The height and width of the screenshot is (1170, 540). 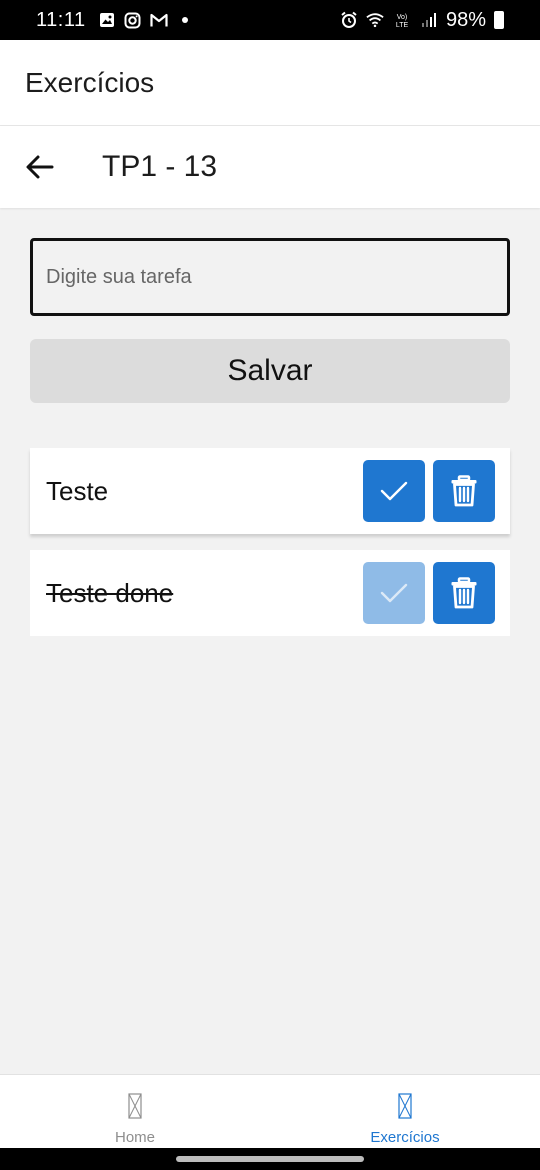 What do you see at coordinates (77, 490) in the screenshot?
I see `task-label: Teste` at bounding box center [77, 490].